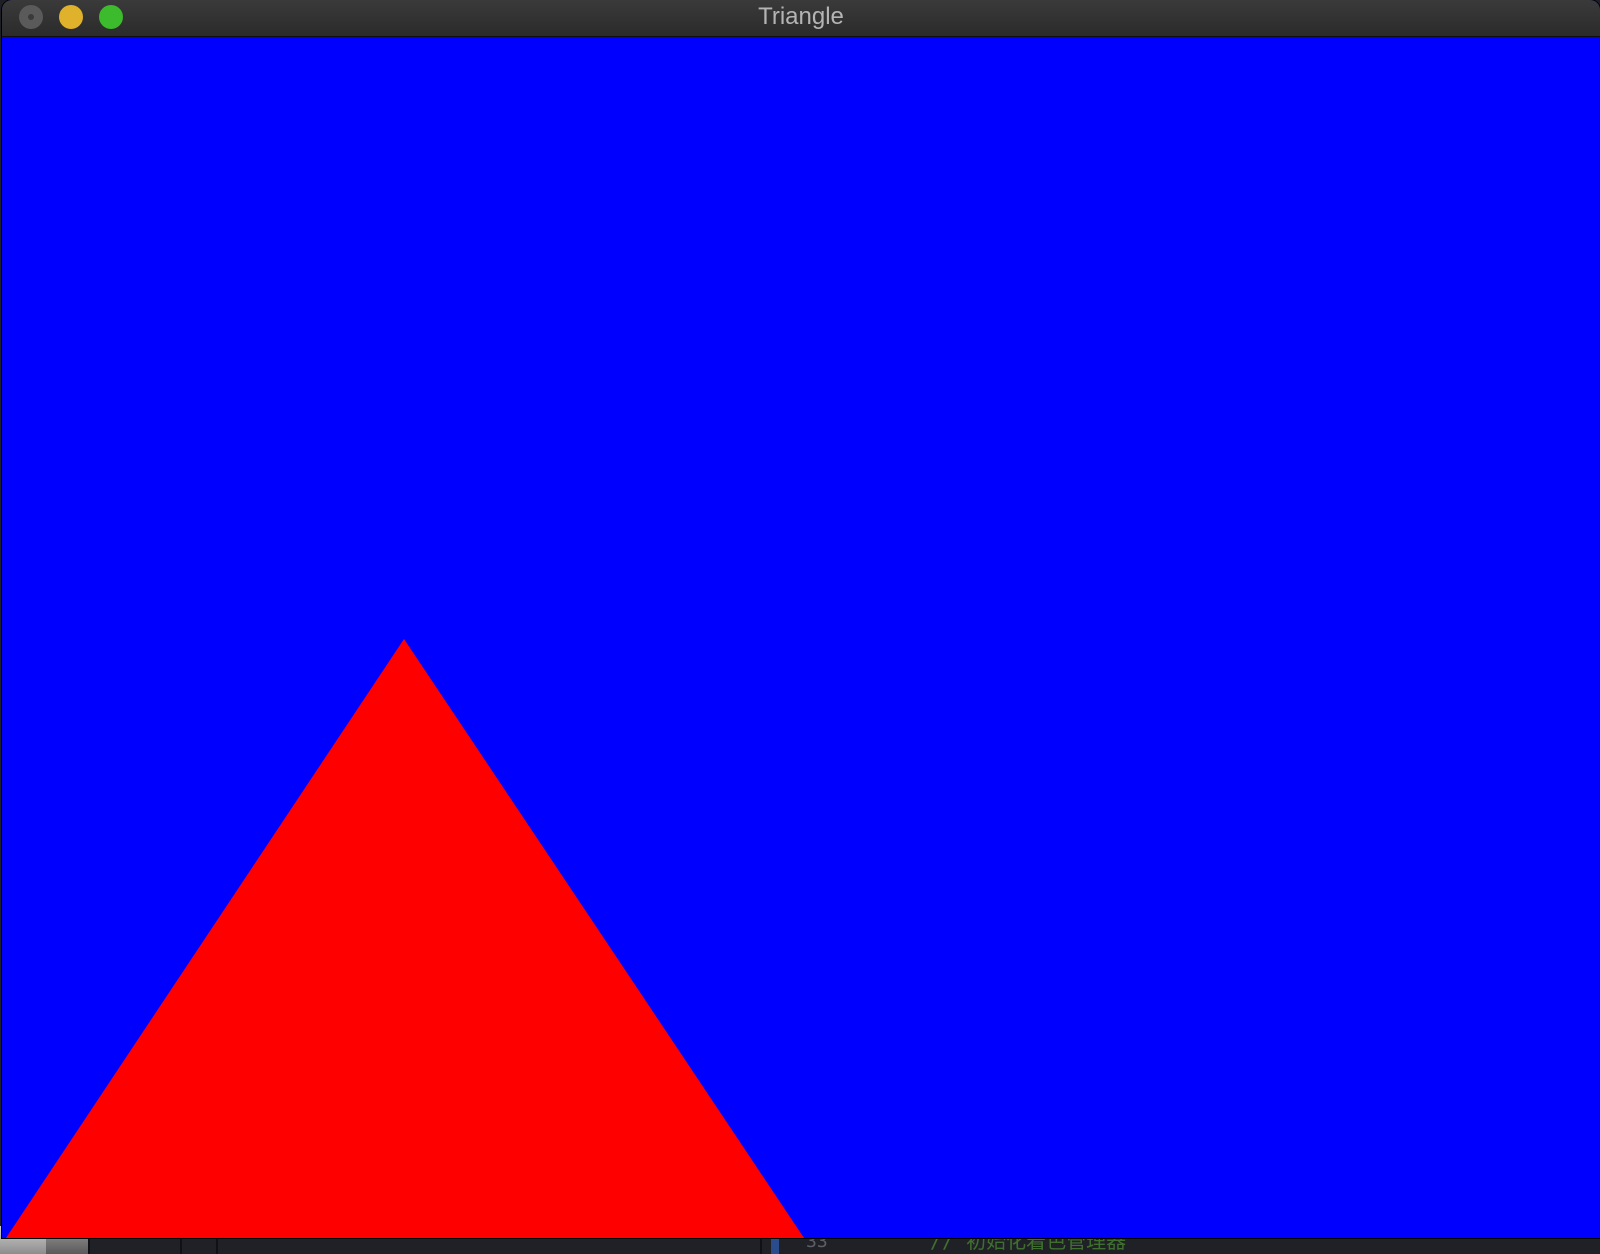  I want to click on window-title: Triangle, so click(801, 16).